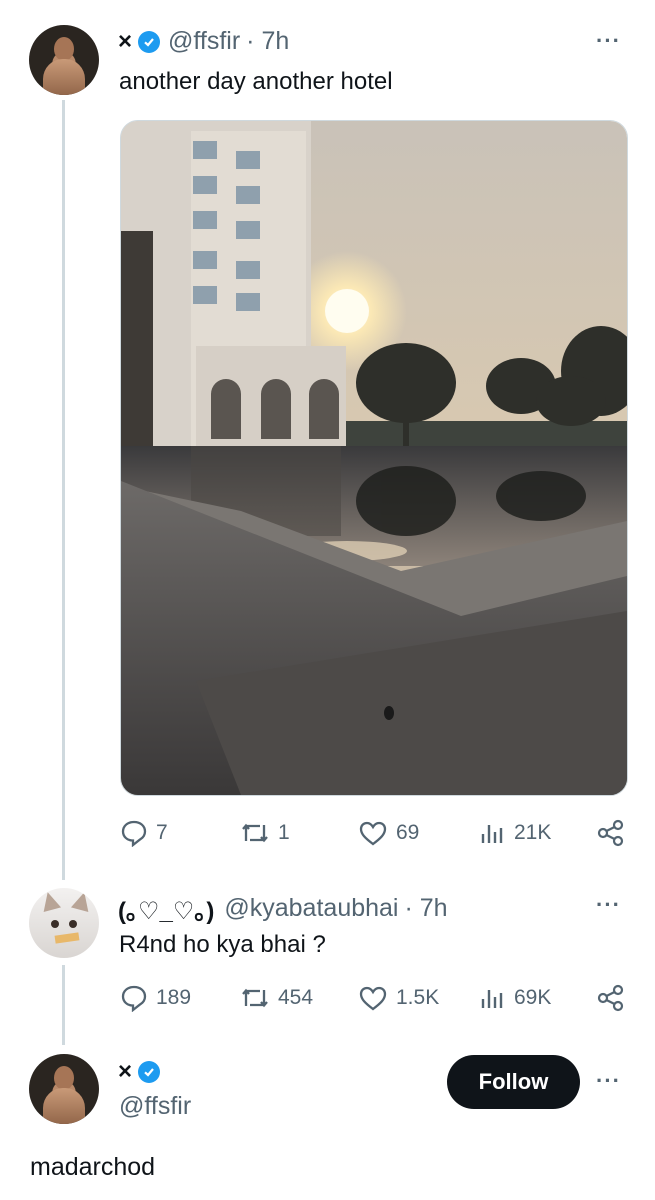 The image size is (655, 1200). Describe the element at coordinates (222, 944) in the screenshot. I see `tweet-text: R4nd ho kya bhai ?` at that location.